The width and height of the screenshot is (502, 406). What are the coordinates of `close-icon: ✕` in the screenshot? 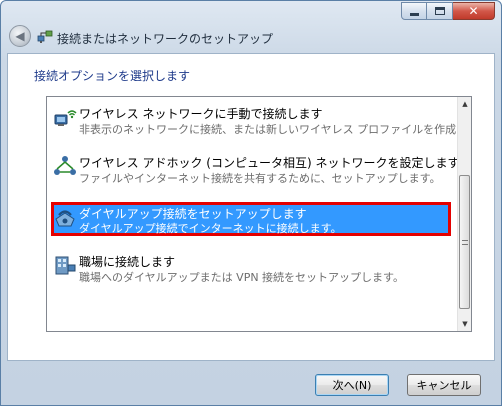 It's located at (473, 11).